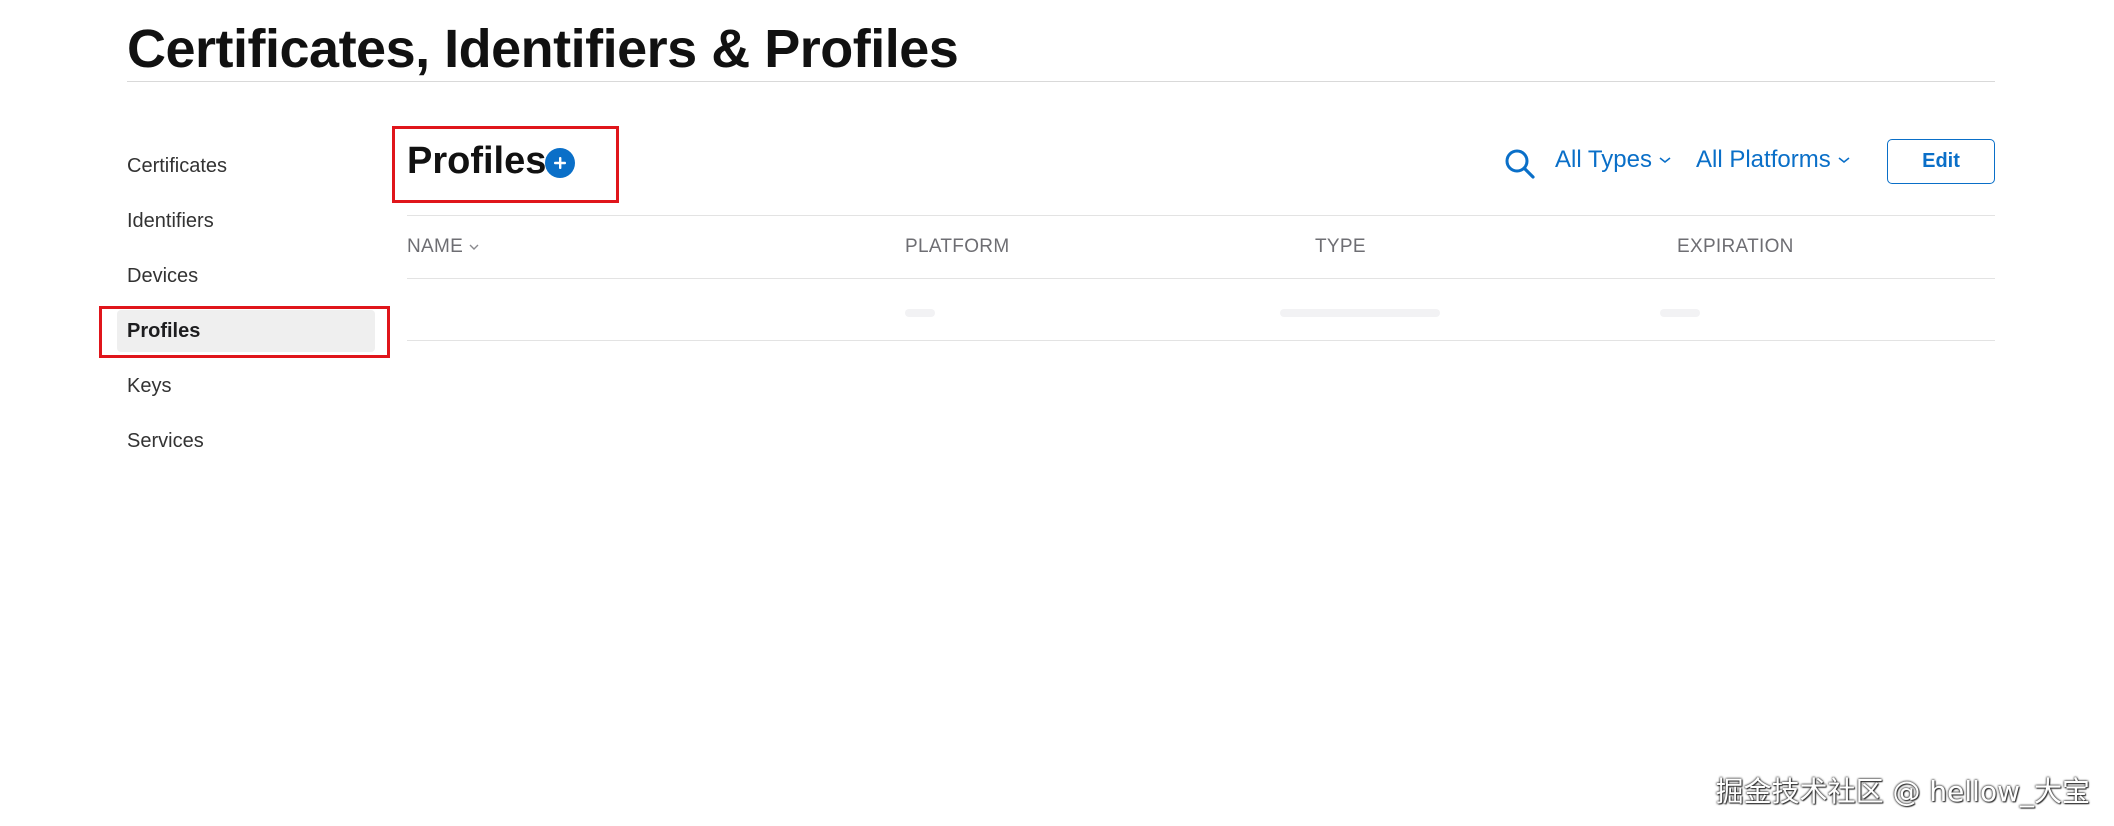  I want to click on sidebar-item-label: Certificates, so click(177, 165).